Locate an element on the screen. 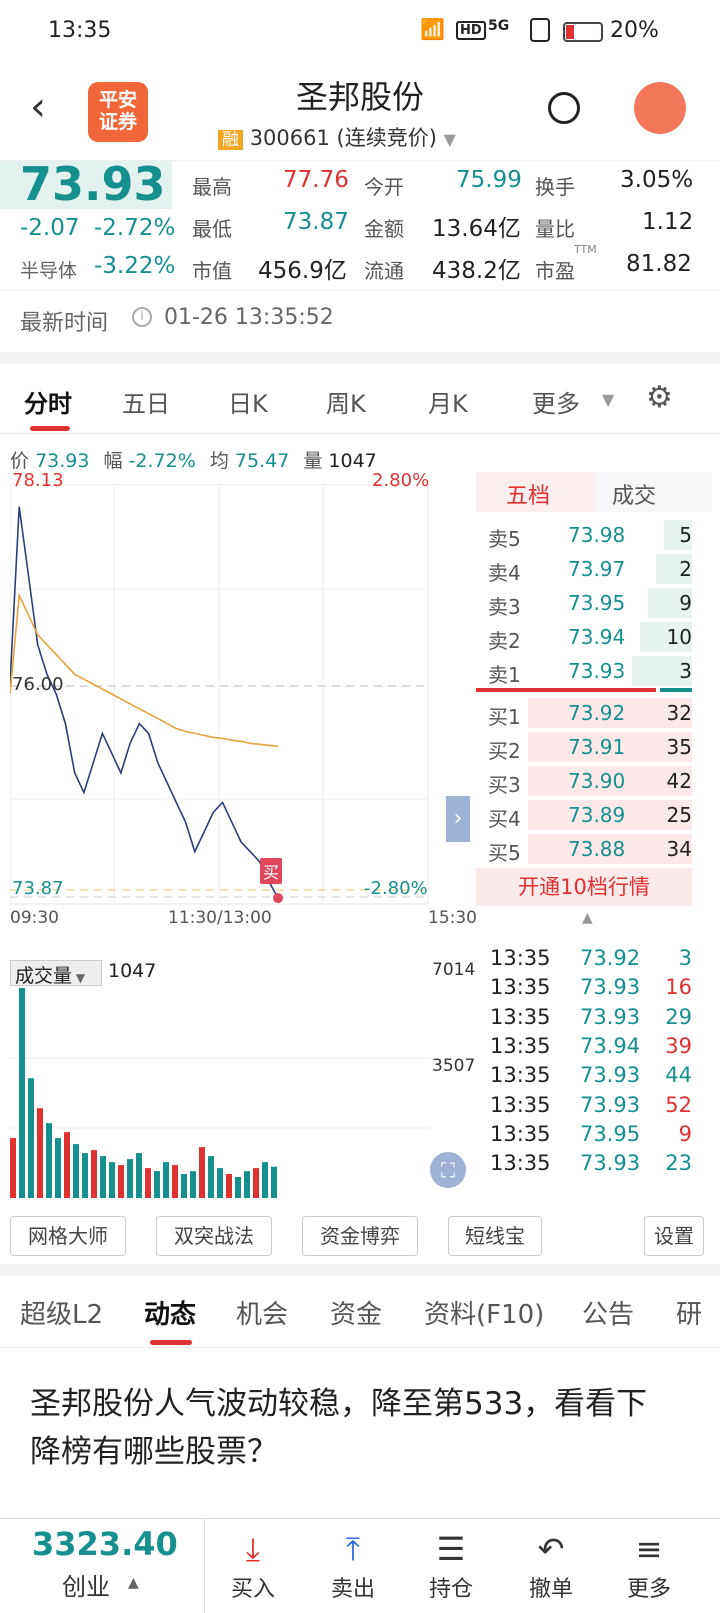  buy-marker: 买 is located at coordinates (271, 871).